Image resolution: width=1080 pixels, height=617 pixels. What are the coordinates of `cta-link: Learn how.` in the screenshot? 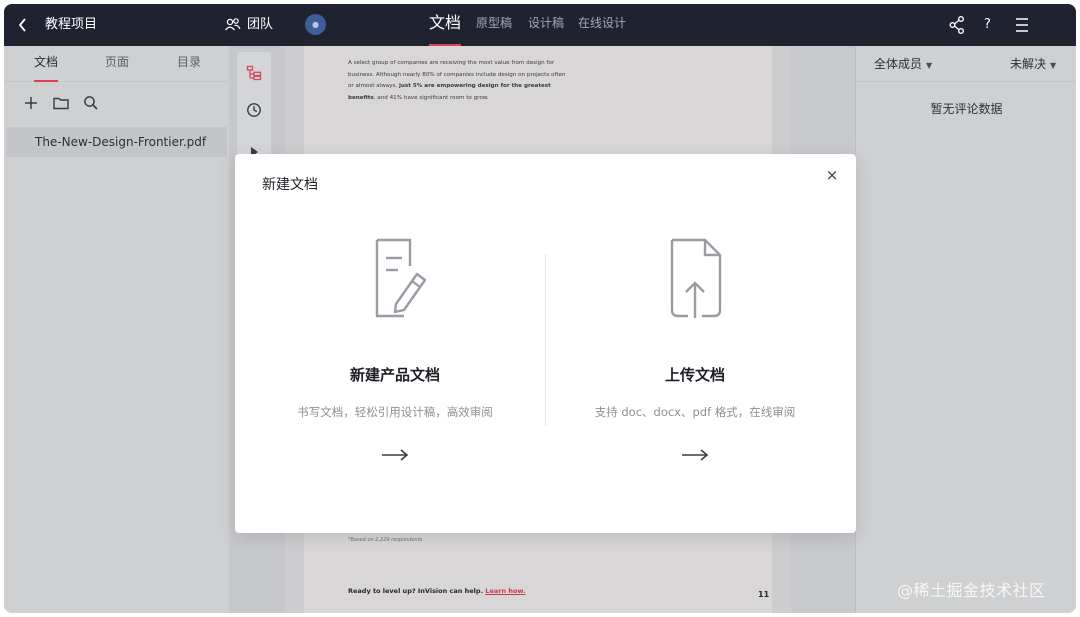 It's located at (505, 591).